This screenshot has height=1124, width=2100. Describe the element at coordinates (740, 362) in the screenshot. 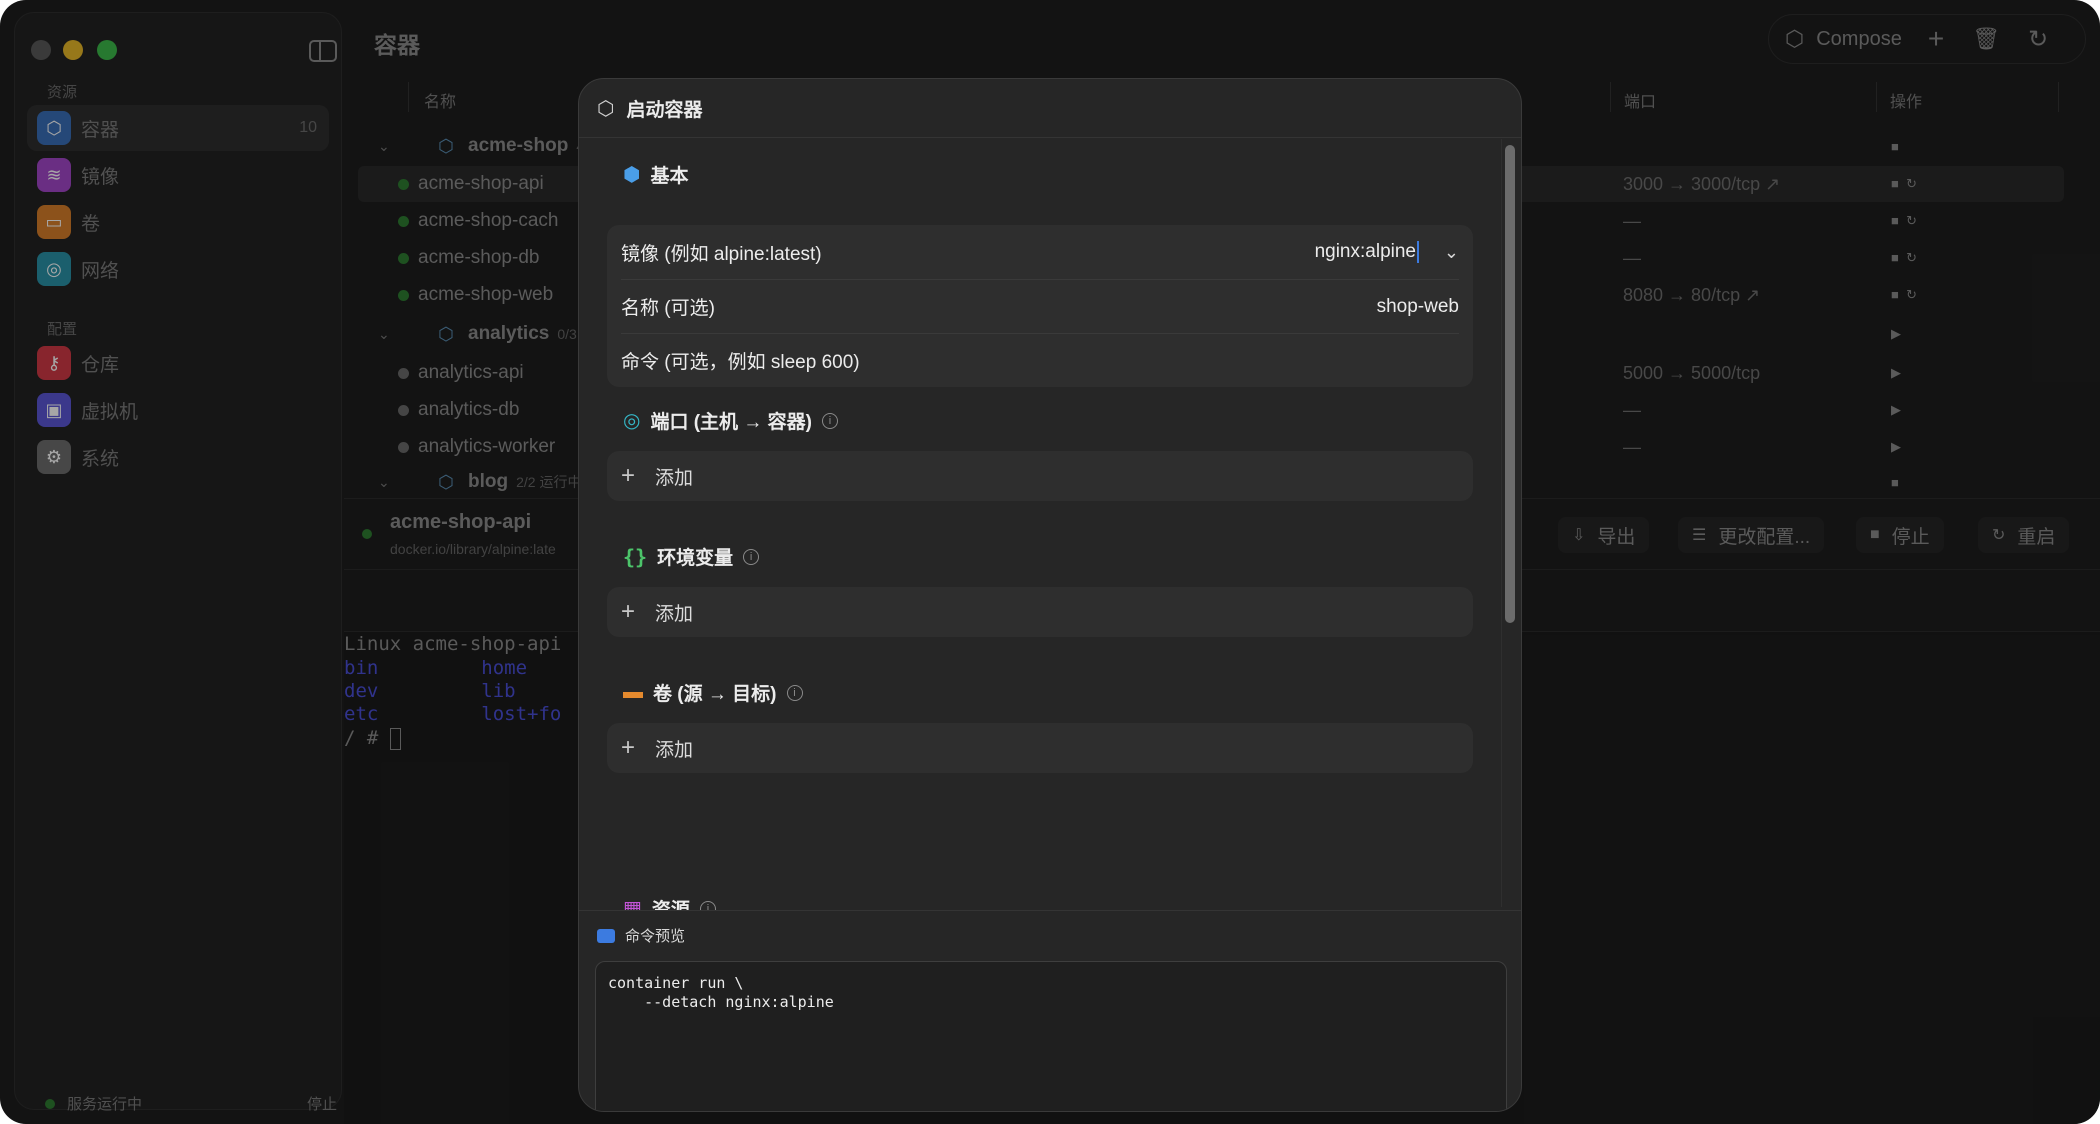

I see `command-field-label: 命令 (可选，例如 sleep 600)` at that location.